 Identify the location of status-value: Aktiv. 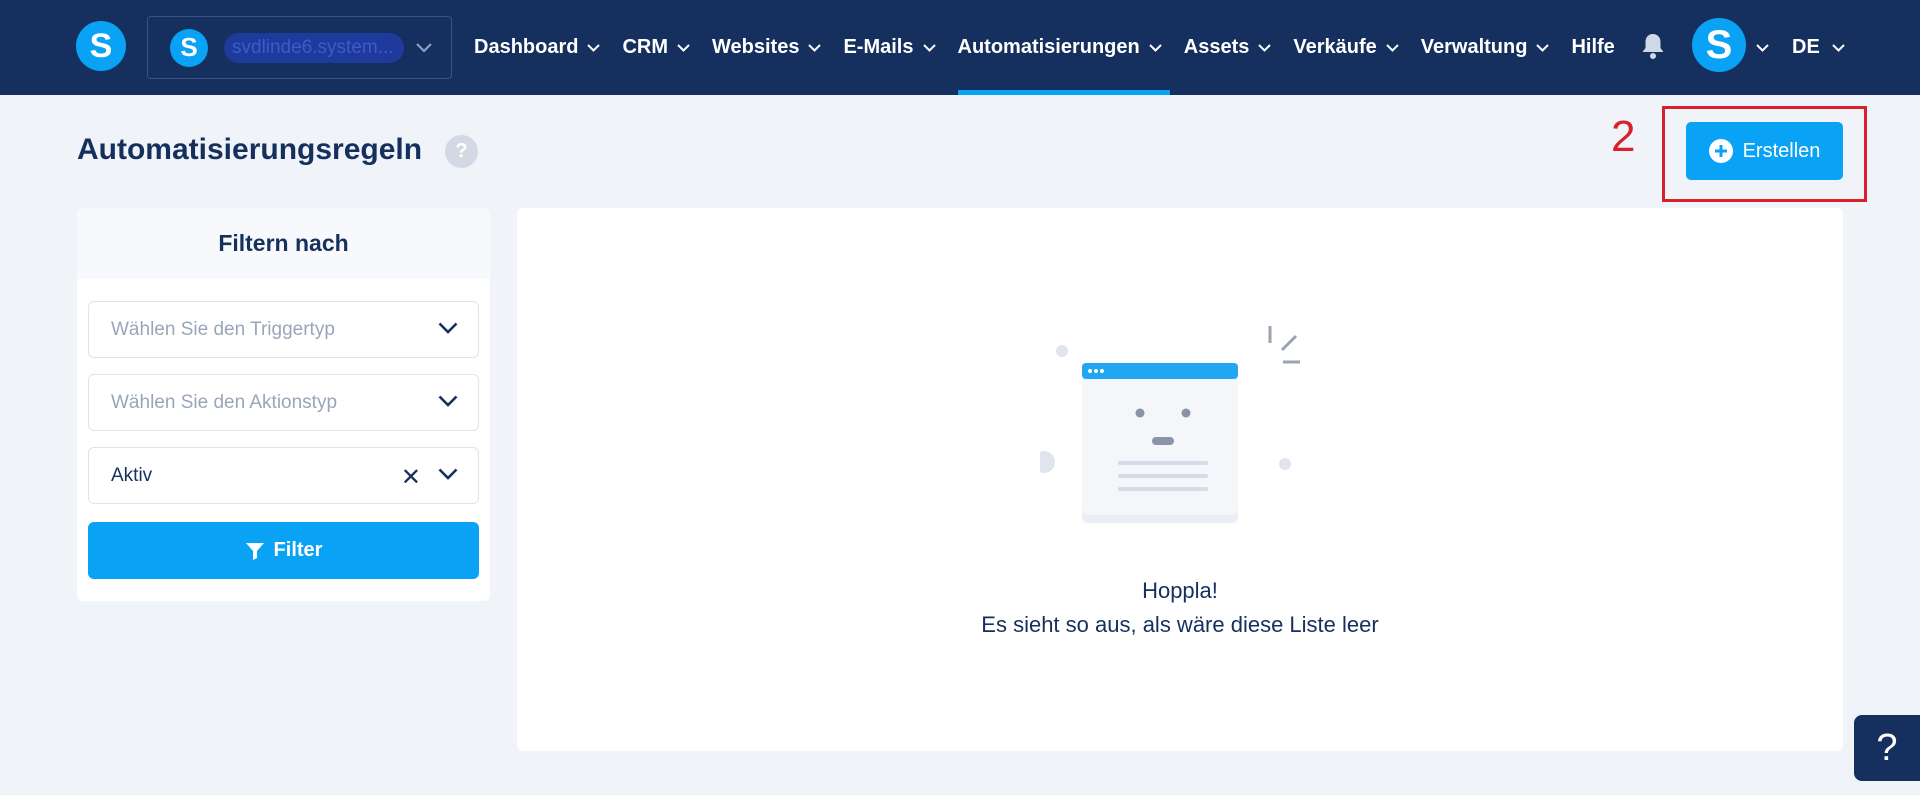
(132, 475).